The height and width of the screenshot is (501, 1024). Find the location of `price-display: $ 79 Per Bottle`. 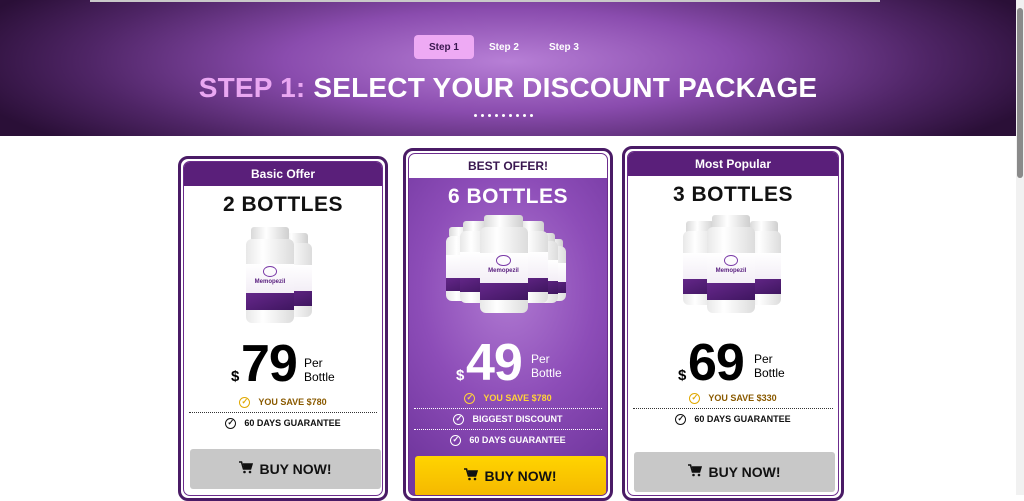

price-display: $ 79 Per Bottle is located at coordinates (283, 364).